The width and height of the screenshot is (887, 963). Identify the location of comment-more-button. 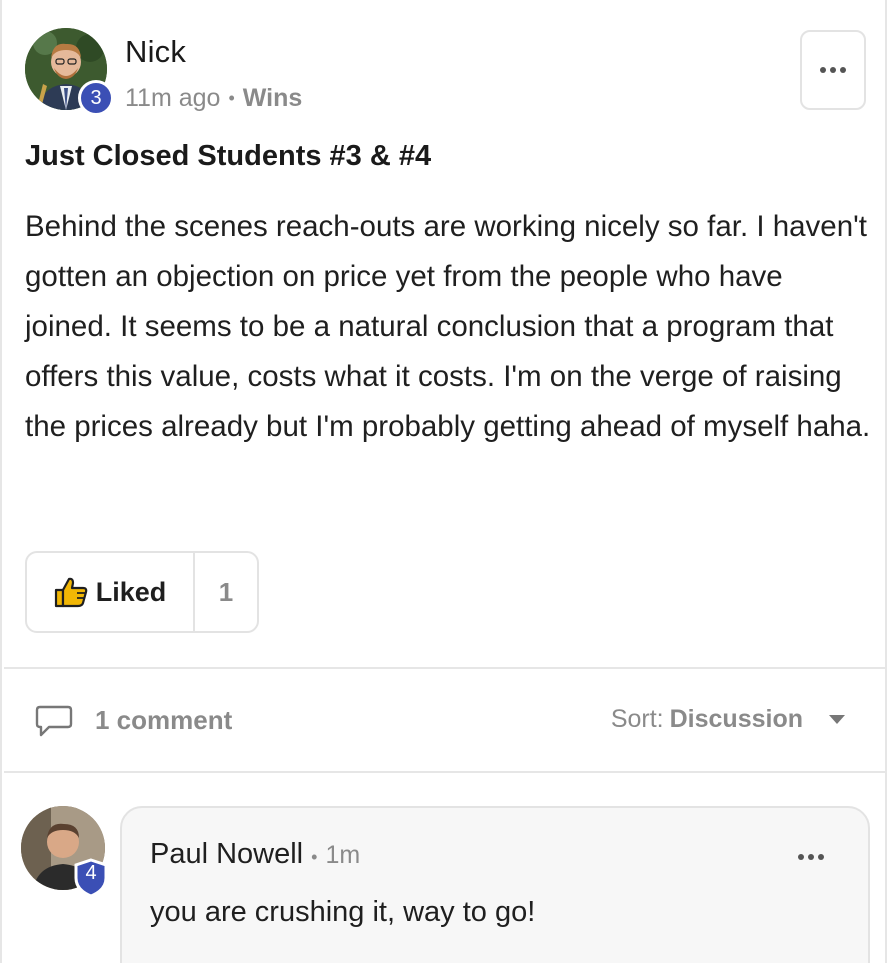
(811, 857).